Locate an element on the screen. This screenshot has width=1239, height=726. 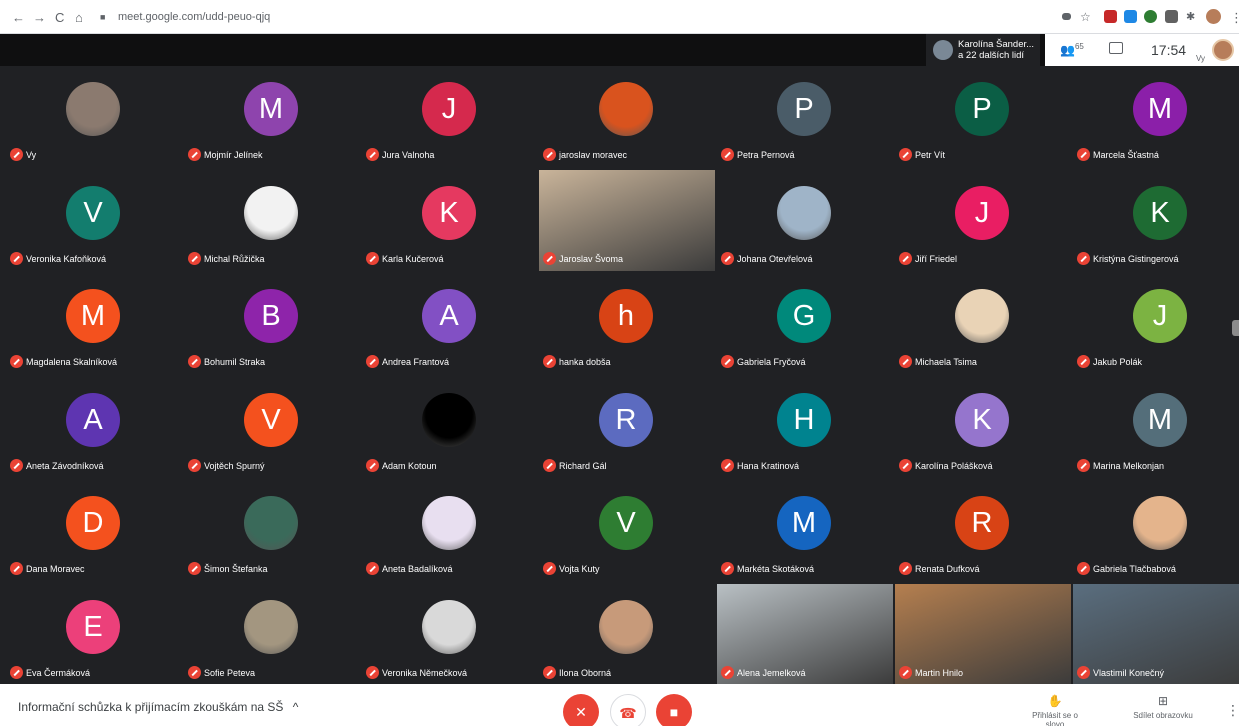
participant-tile: A Andrea Frantová is located at coordinates (450, 323).